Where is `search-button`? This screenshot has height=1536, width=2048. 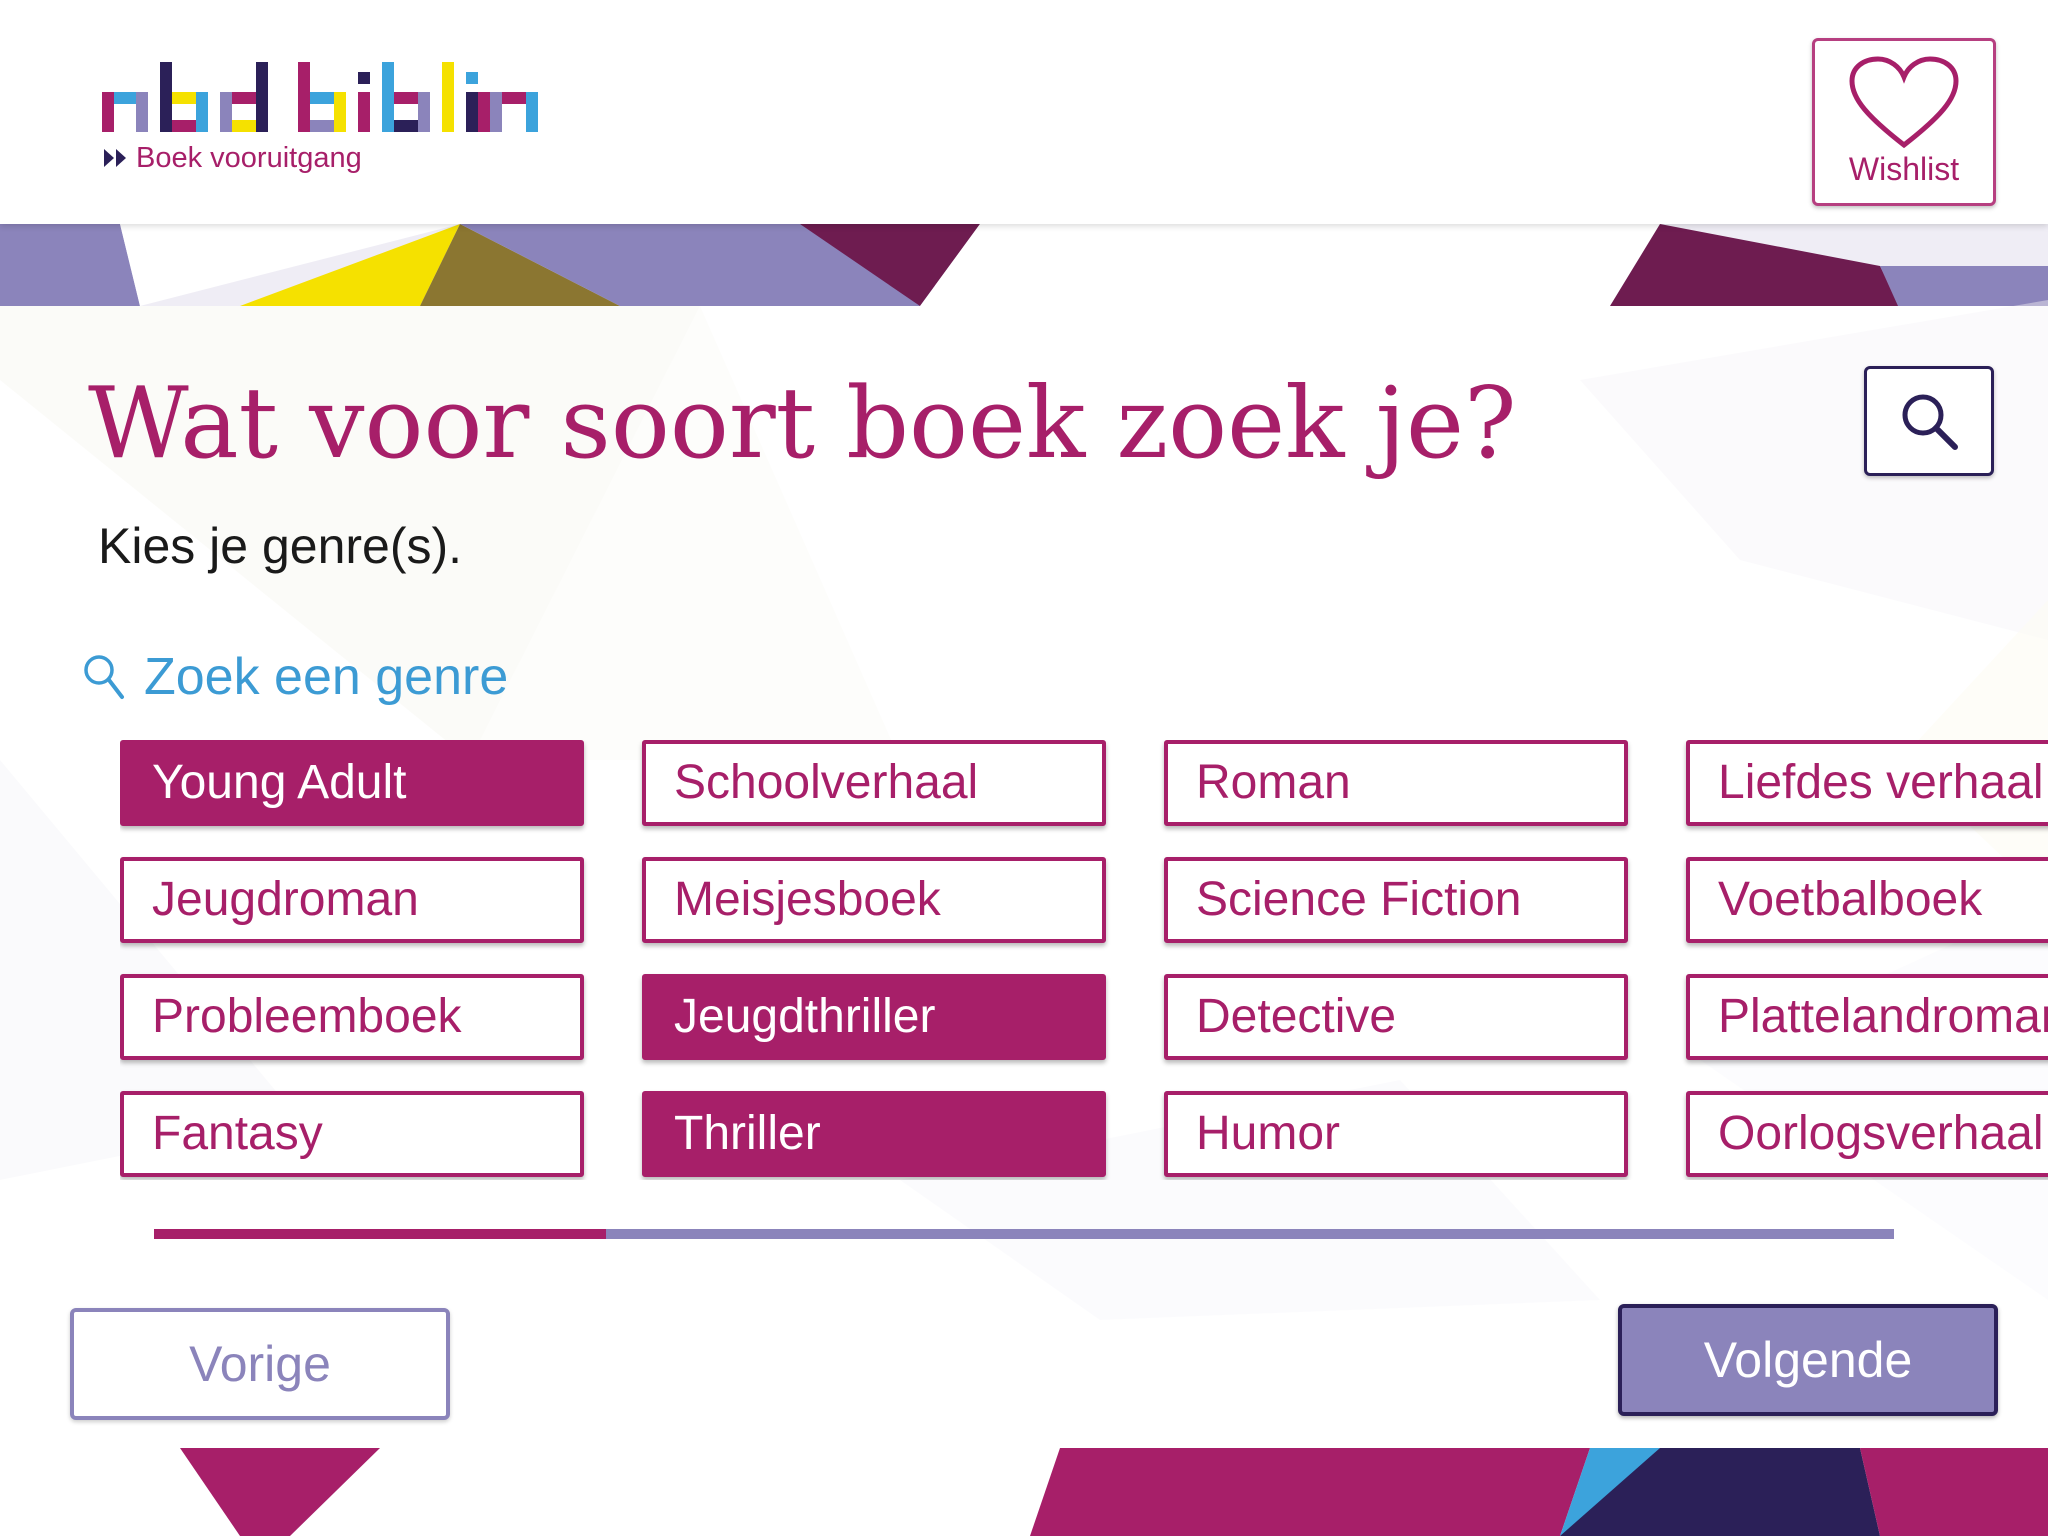 search-button is located at coordinates (1929, 421).